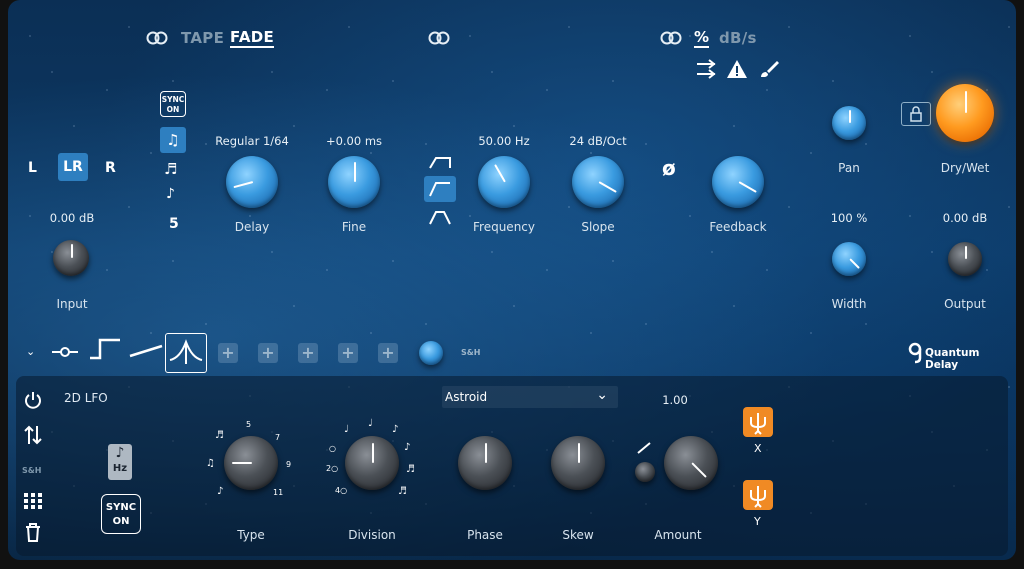 This screenshot has height=569, width=1024. I want to click on note-triplet-icon: ♬, so click(170, 169).